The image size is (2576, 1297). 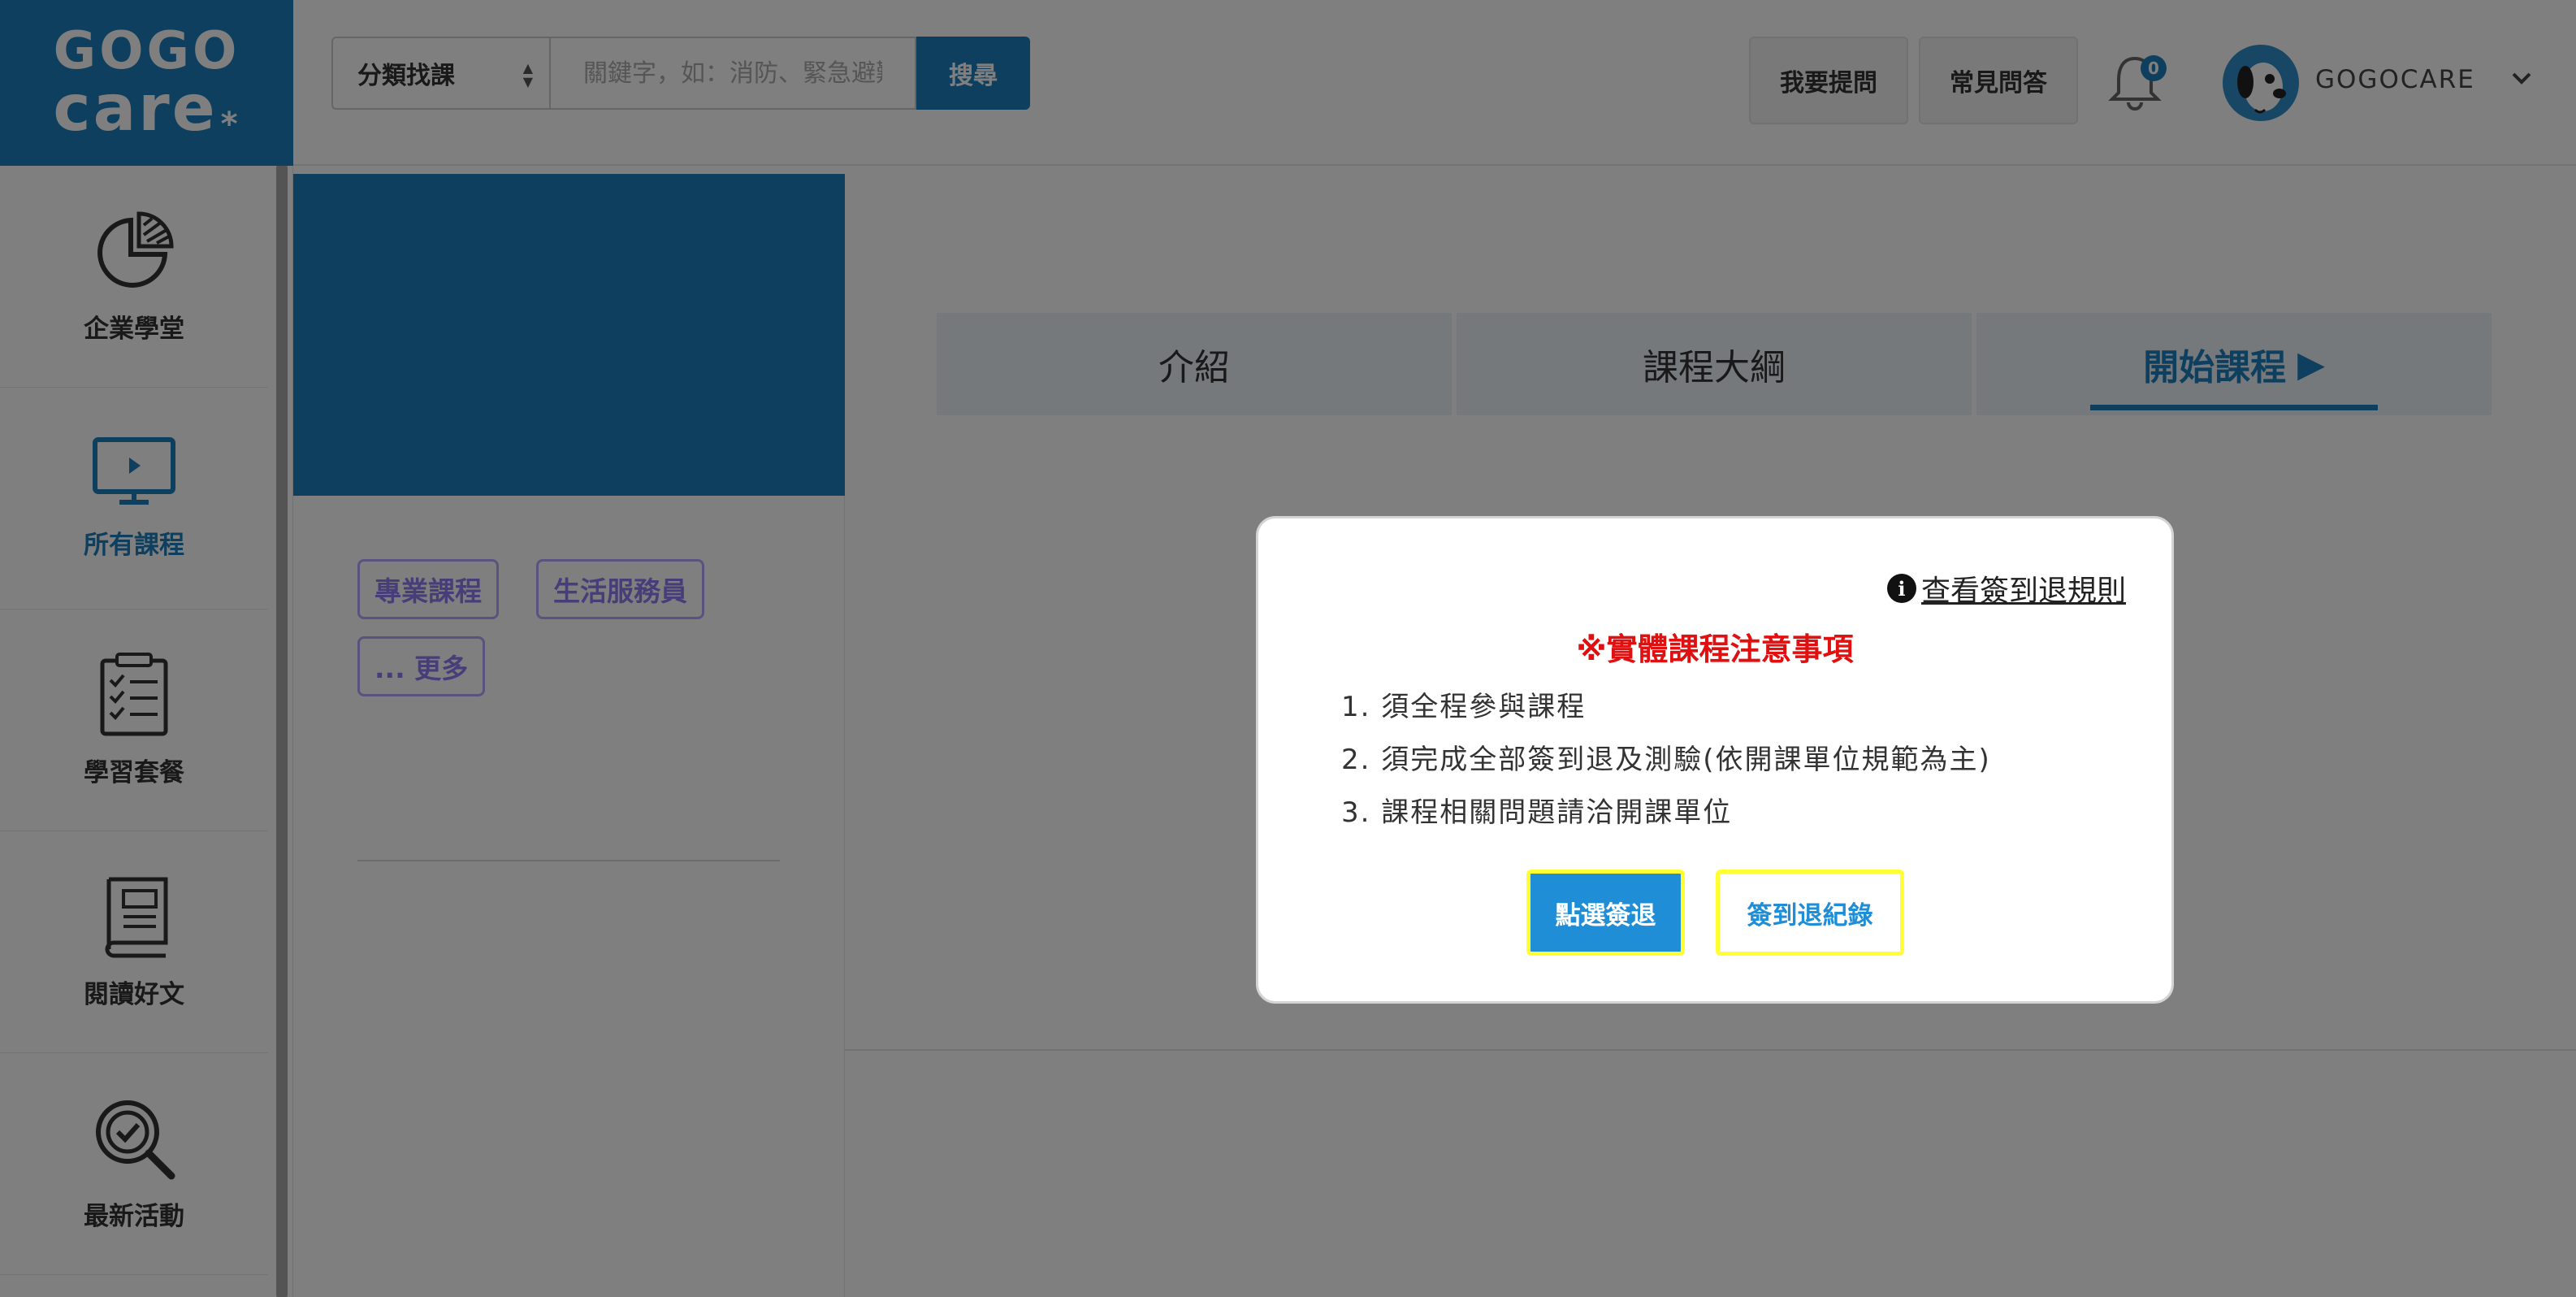 What do you see at coordinates (1605, 913) in the screenshot?
I see `checkout-button: 點選簽退` at bounding box center [1605, 913].